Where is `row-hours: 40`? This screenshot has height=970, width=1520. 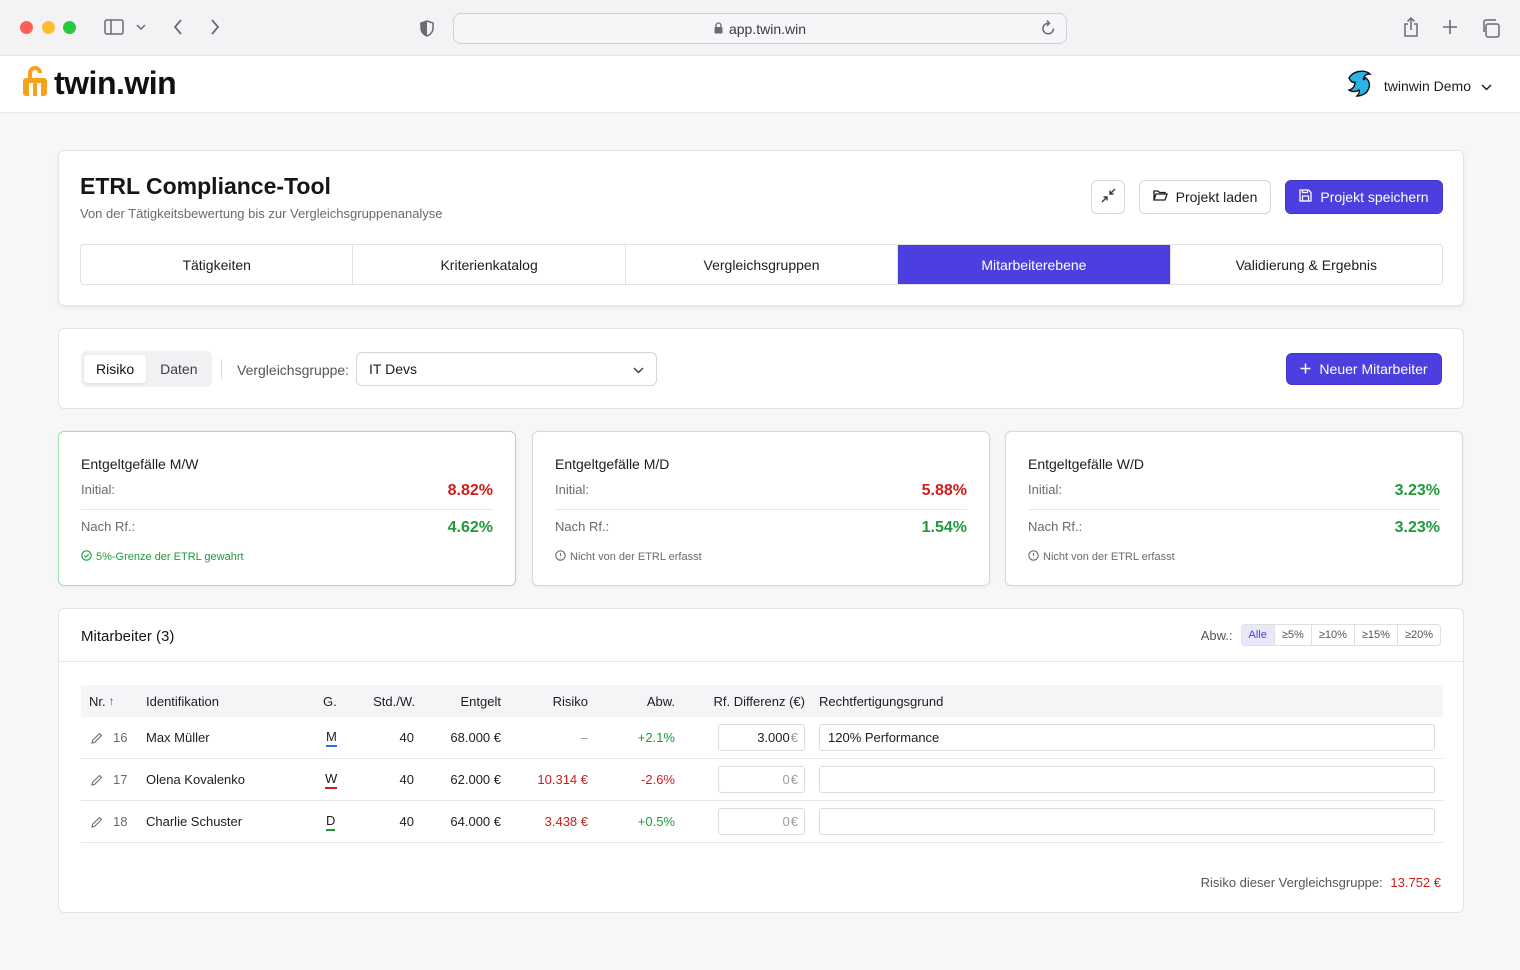 row-hours: 40 is located at coordinates (406, 821).